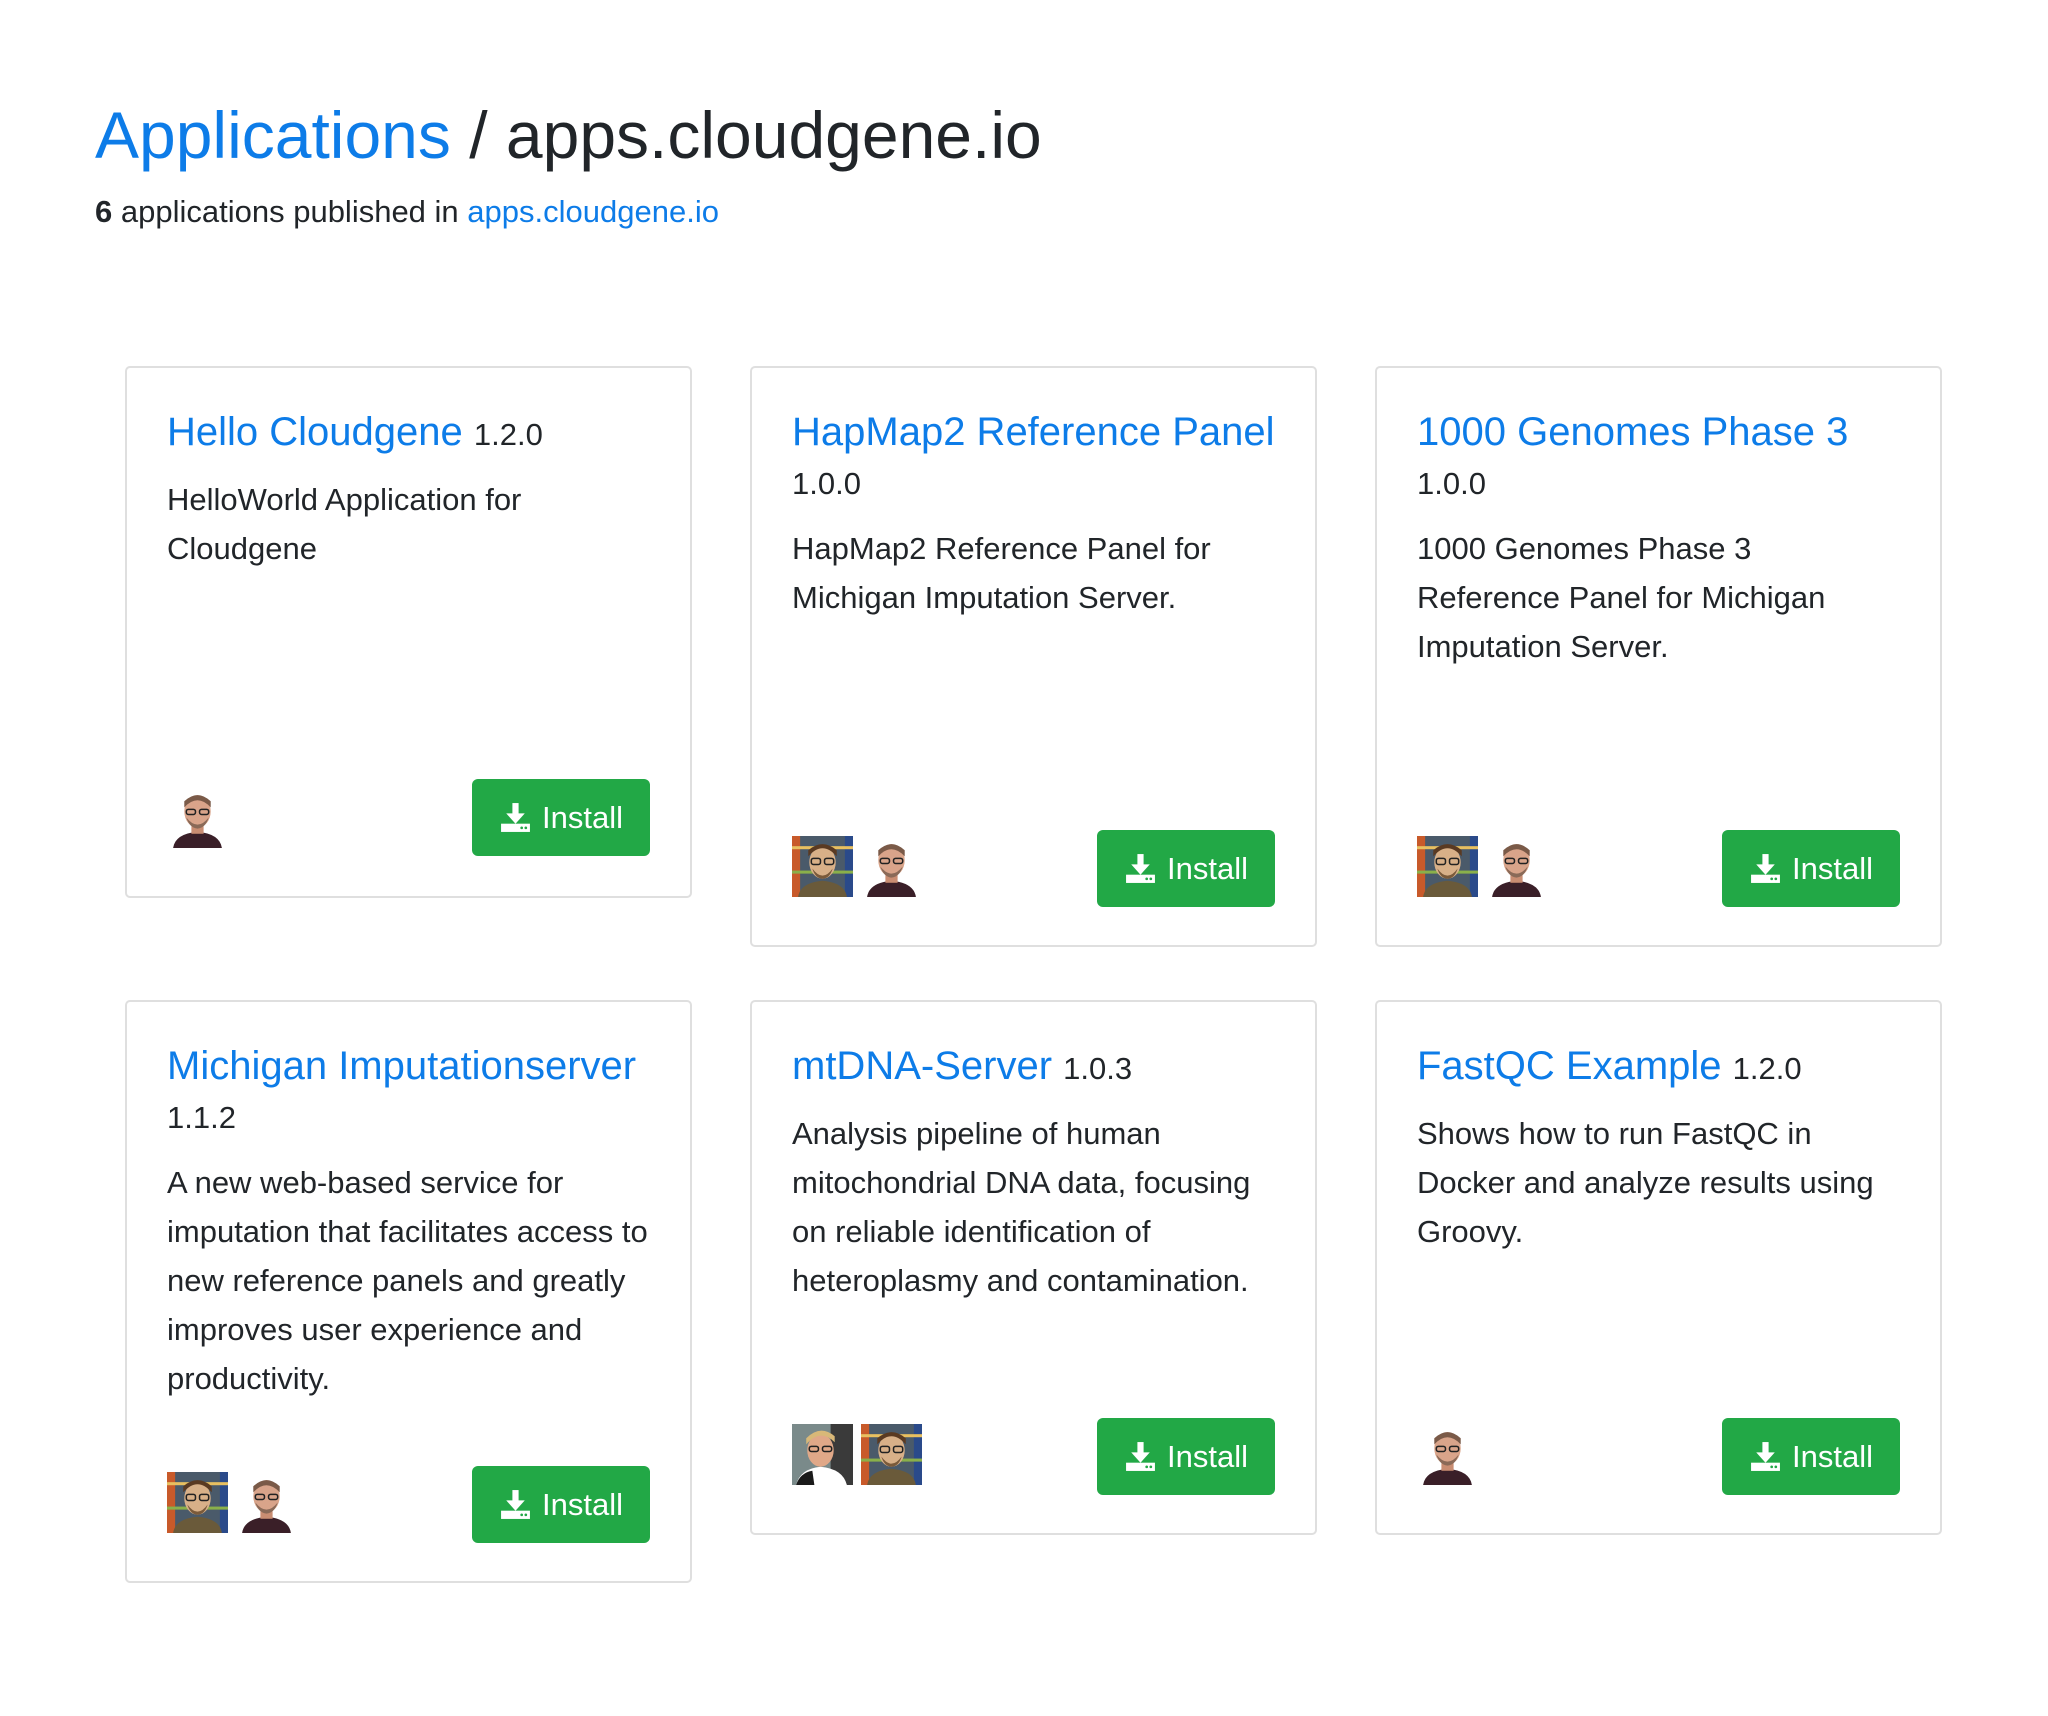 Image resolution: width=2048 pixels, height=1716 pixels. Describe the element at coordinates (1033, 432) in the screenshot. I see `app-name-link: HapMap2 Reference Panel` at that location.